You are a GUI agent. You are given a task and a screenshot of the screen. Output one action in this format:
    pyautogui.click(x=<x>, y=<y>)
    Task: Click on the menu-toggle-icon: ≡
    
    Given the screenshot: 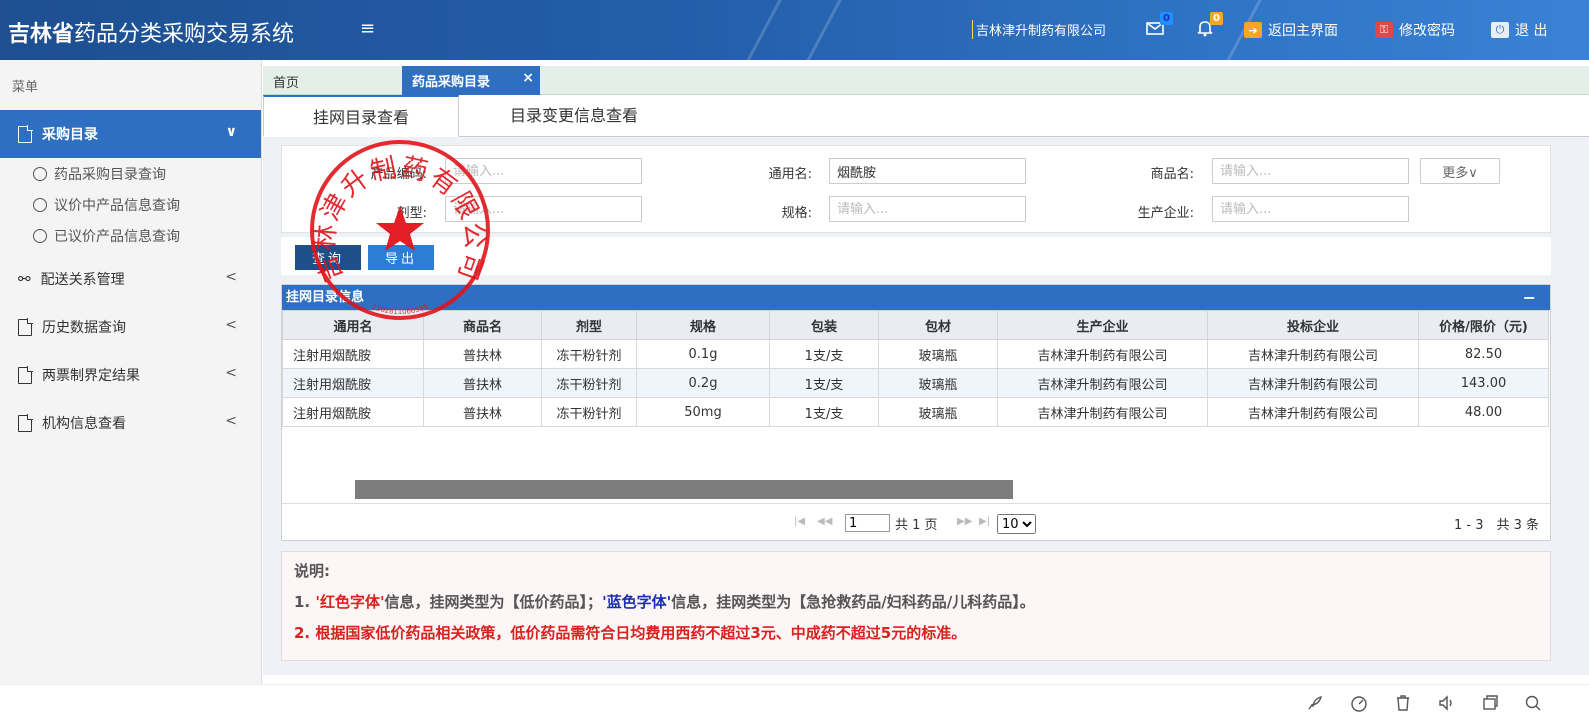 What is the action you would take?
    pyautogui.click(x=367, y=28)
    